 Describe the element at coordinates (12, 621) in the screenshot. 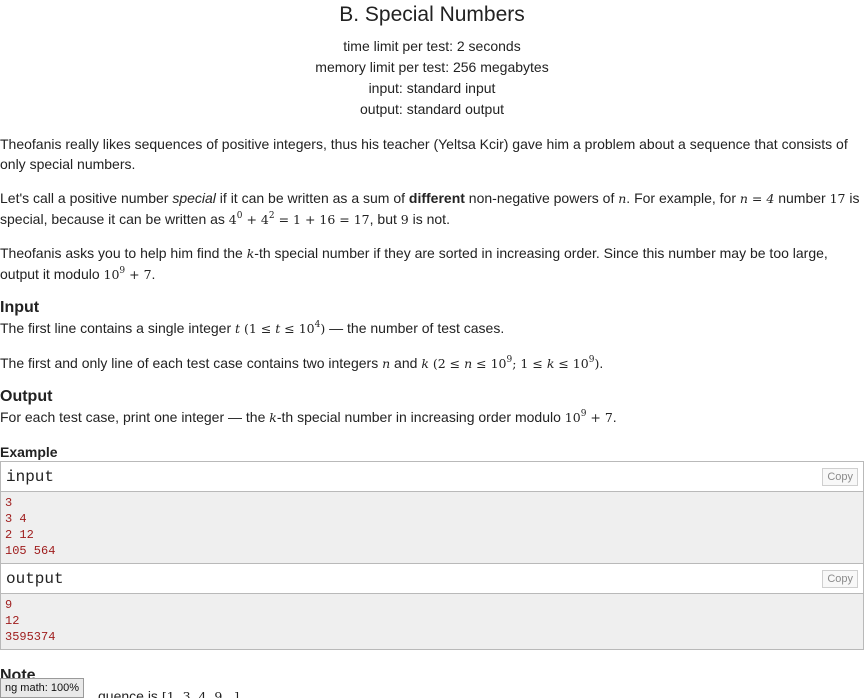

I see `sample-output-line: 12` at that location.